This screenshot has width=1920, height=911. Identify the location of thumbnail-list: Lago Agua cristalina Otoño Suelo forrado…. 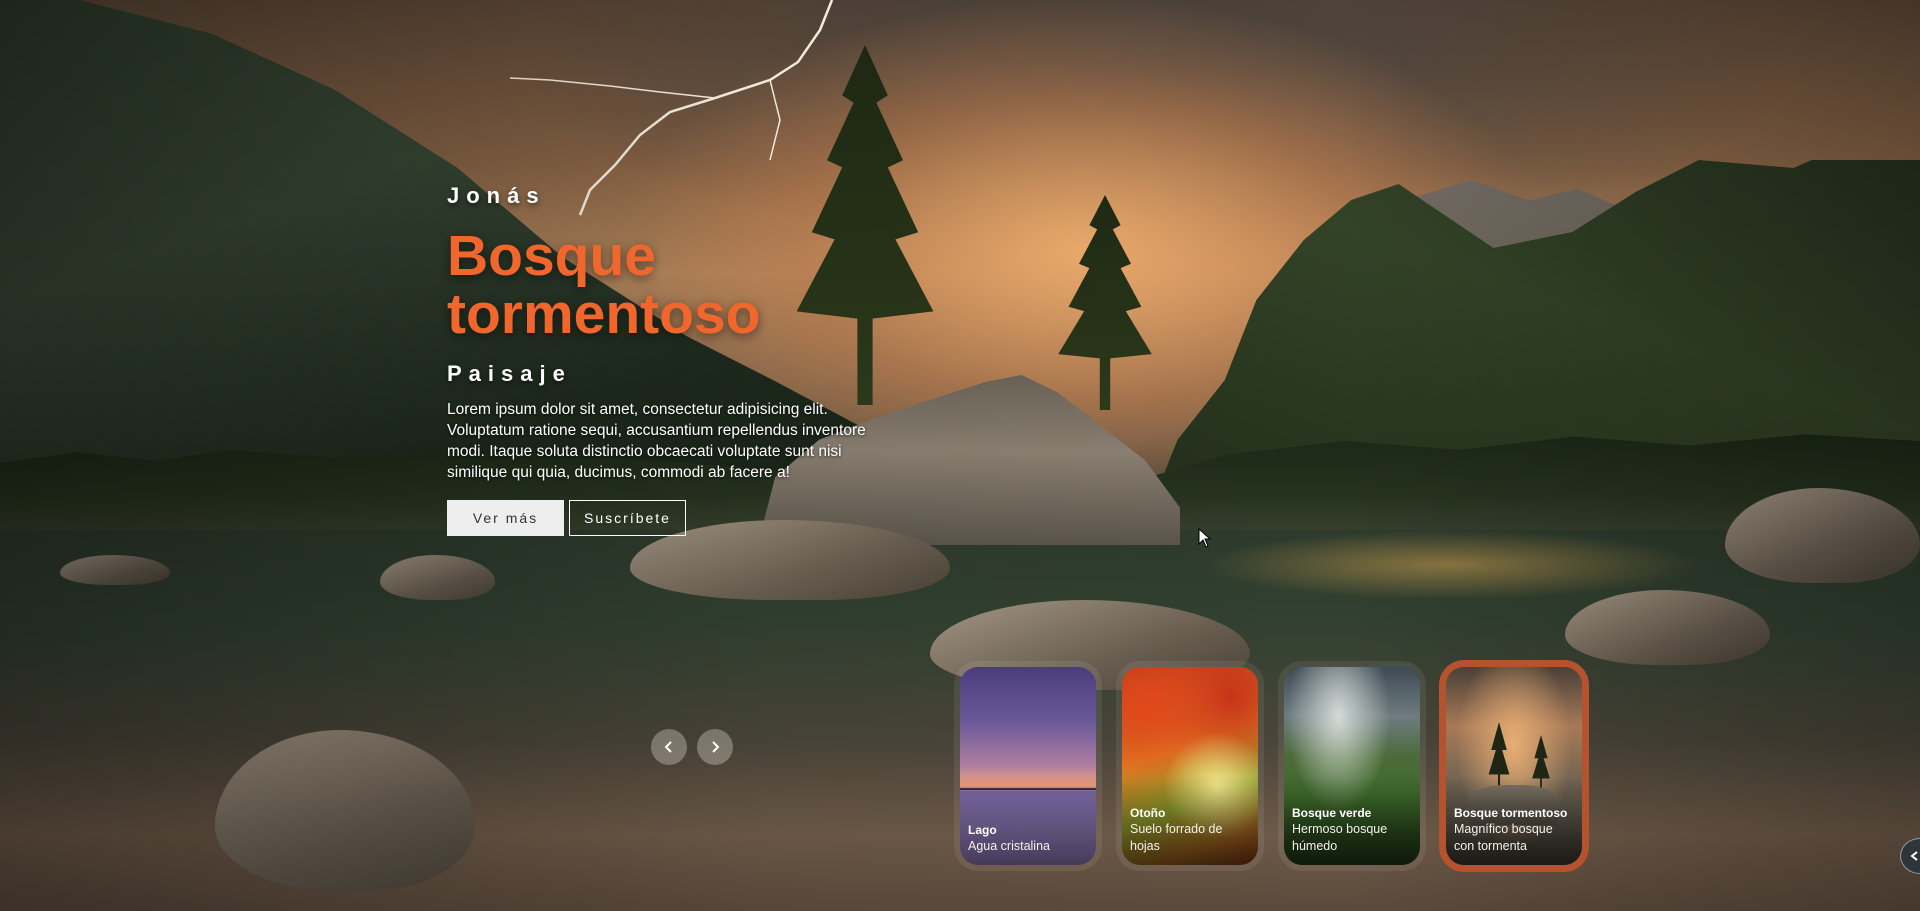
(1271, 766).